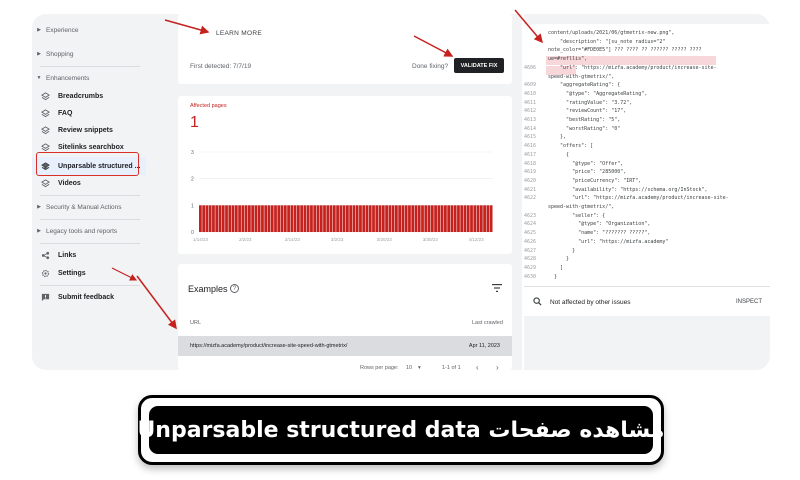  Describe the element at coordinates (647, 208) in the screenshot. I see `code-line: speed-with-gtmetrix/",` at that location.